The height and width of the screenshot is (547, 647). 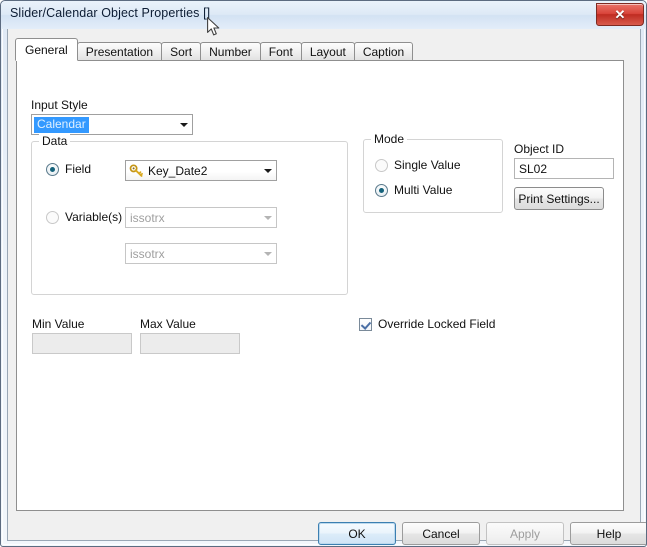 I want to click on tab-number: Number, so click(x=230, y=51).